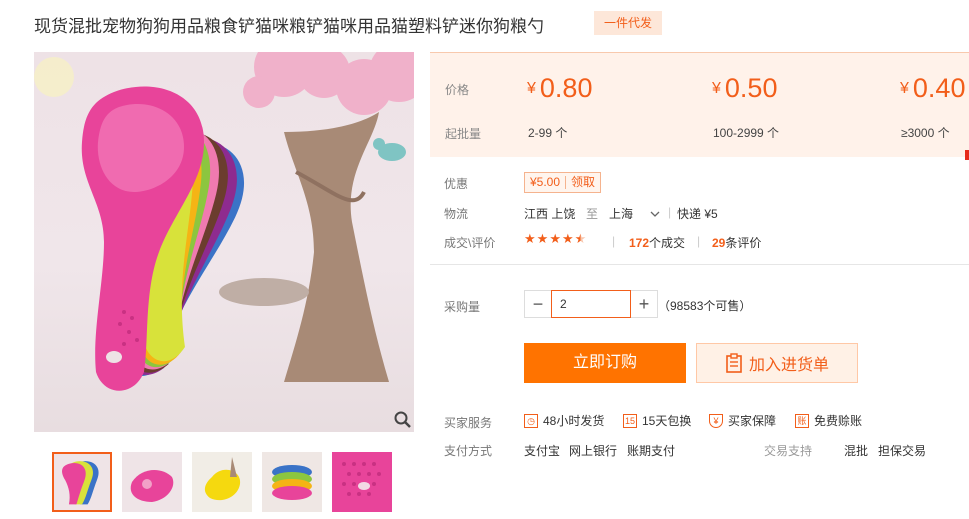 Image resolution: width=969 pixels, height=519 pixels. Describe the element at coordinates (621, 214) in the screenshot. I see `ship-to-value: 上海` at that location.